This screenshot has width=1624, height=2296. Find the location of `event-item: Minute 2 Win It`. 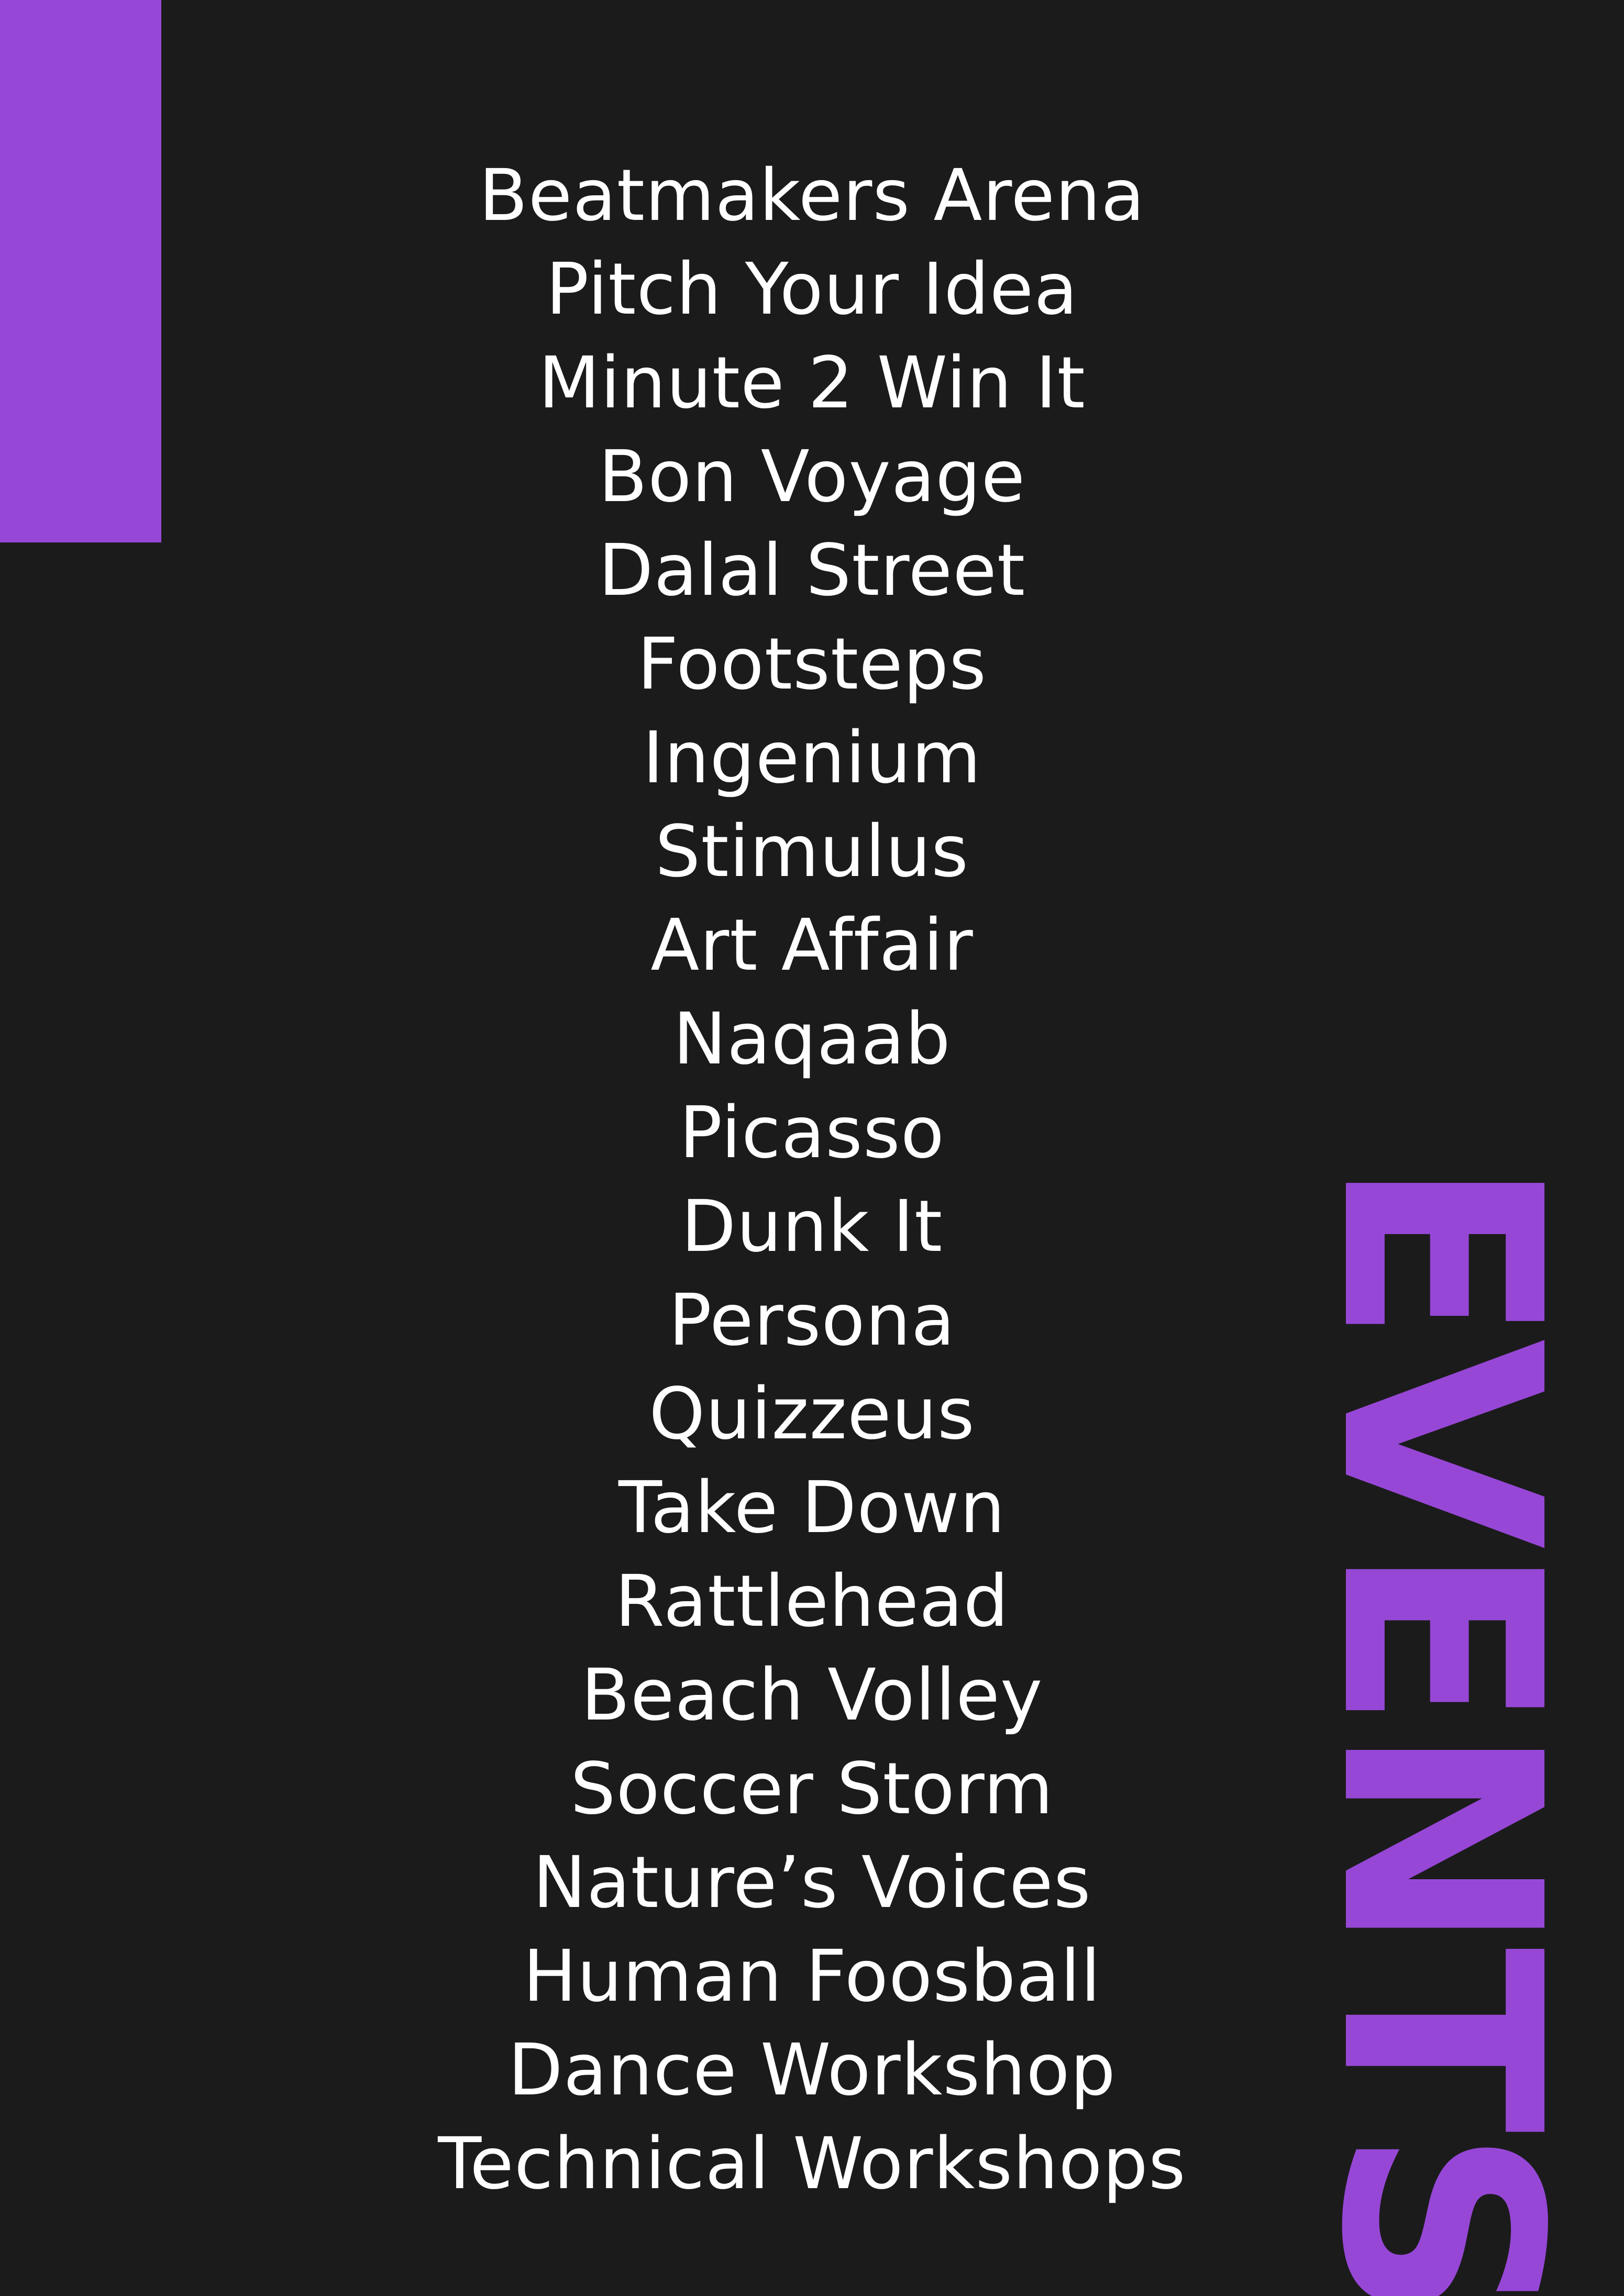

event-item: Minute 2 Win It is located at coordinates (812, 383).